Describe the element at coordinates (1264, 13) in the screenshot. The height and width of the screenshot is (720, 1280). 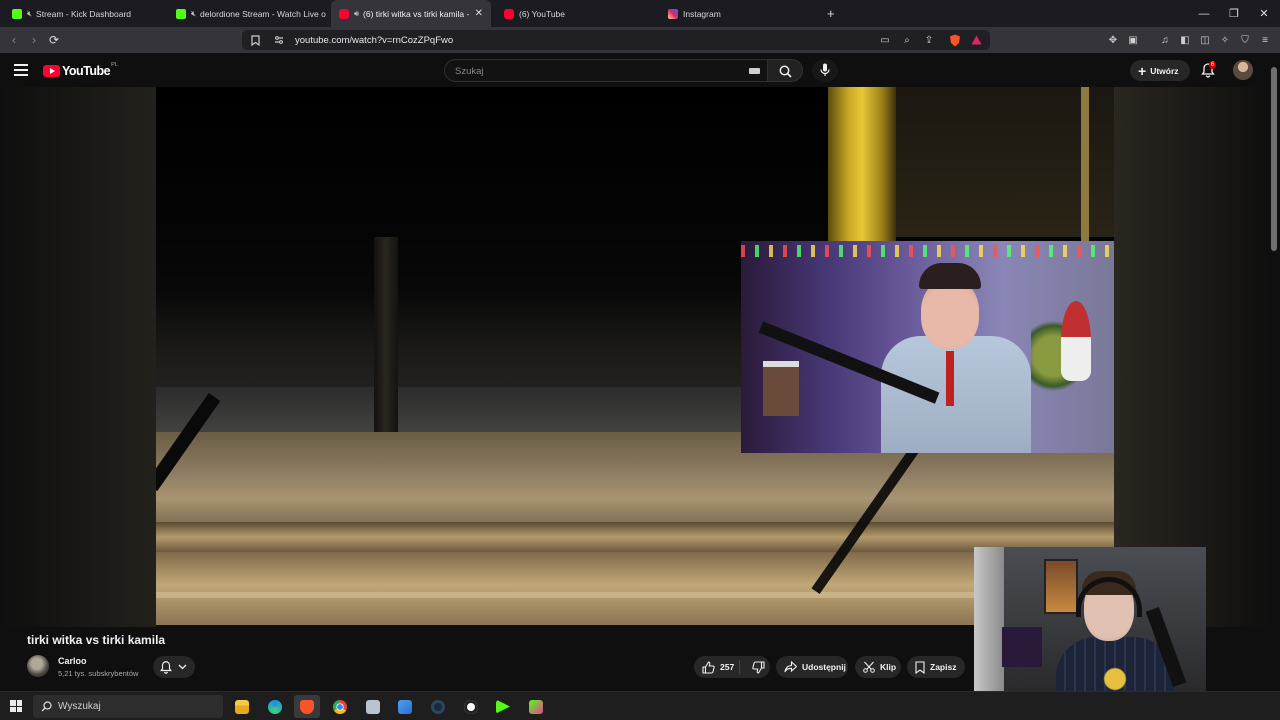
I see `close-window-button: ✕` at that location.